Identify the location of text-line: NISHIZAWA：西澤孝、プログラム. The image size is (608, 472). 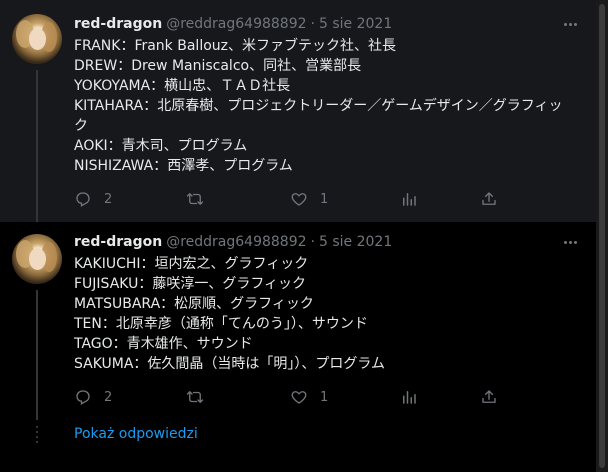
(183, 166).